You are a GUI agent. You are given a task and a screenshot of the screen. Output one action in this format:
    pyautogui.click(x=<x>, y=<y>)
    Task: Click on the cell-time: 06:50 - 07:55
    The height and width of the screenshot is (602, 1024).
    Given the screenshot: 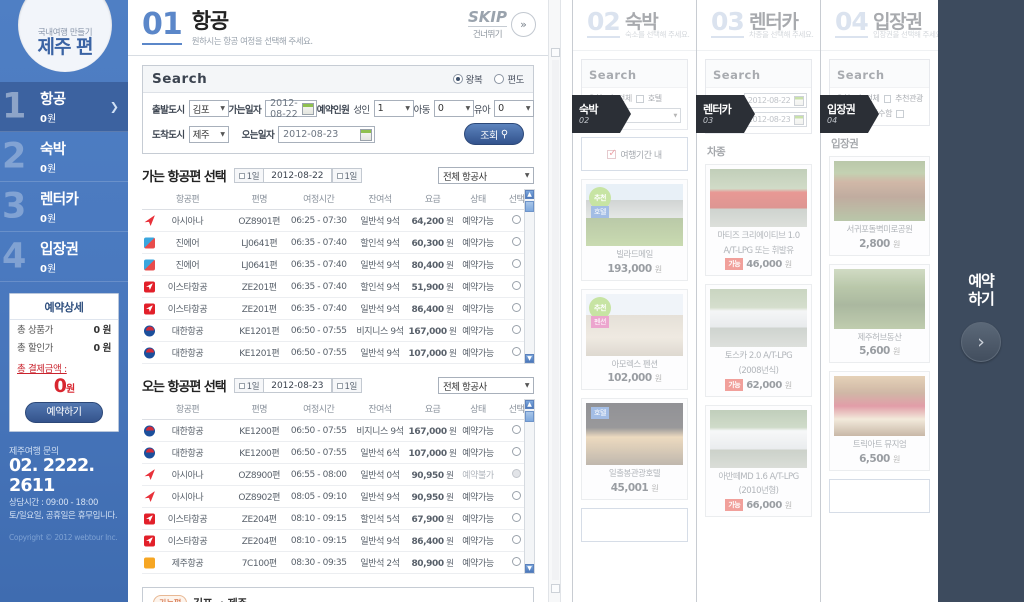 What is the action you would take?
    pyautogui.click(x=318, y=353)
    